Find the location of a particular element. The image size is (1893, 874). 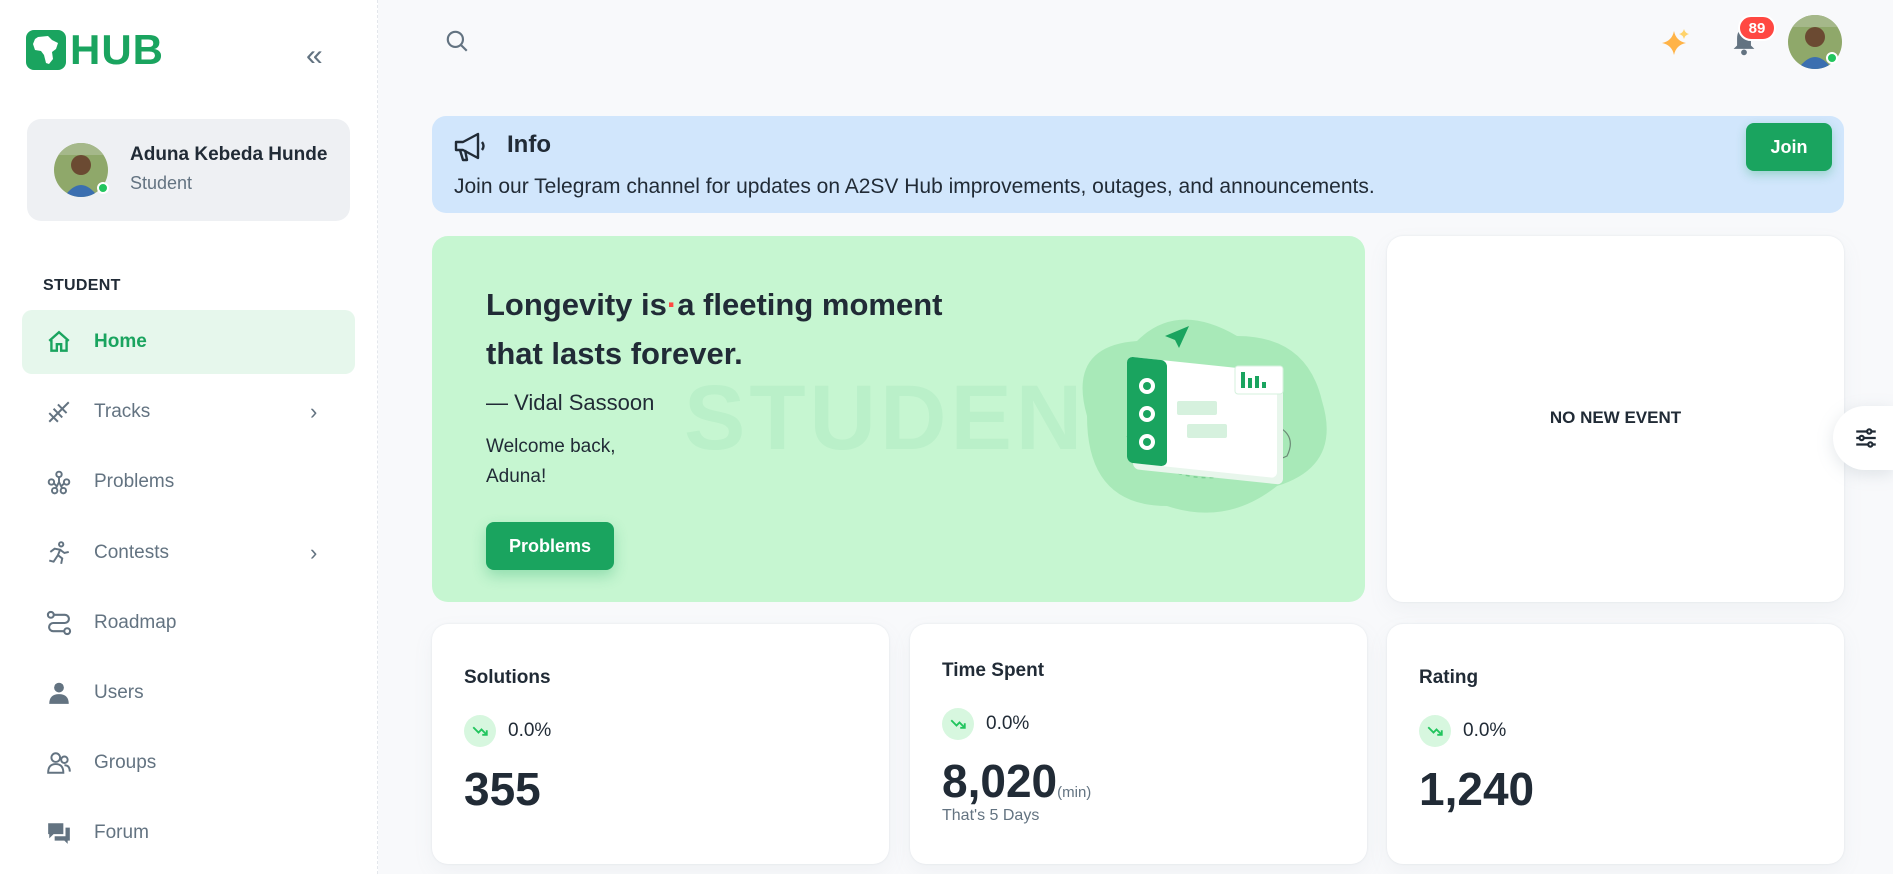

africa-logo-icon is located at coordinates (46, 50).